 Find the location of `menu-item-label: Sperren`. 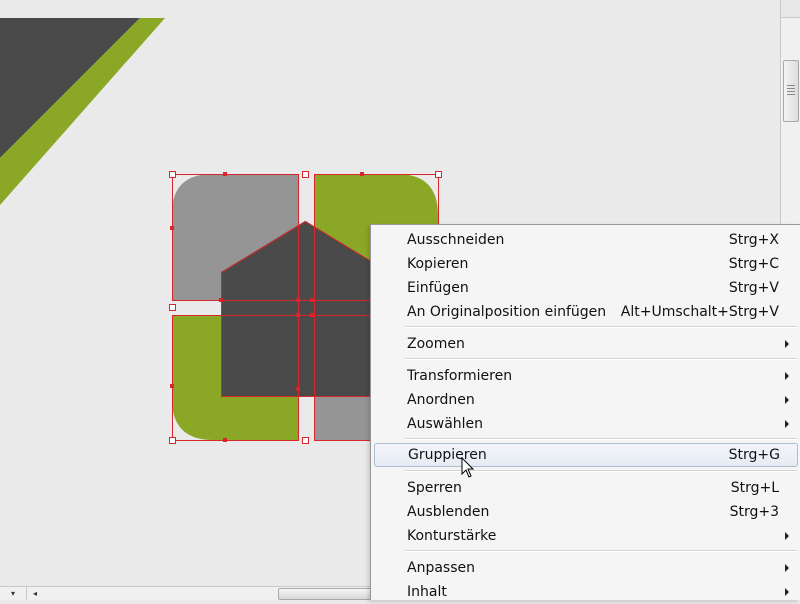

menu-item-label: Sperren is located at coordinates (434, 488).